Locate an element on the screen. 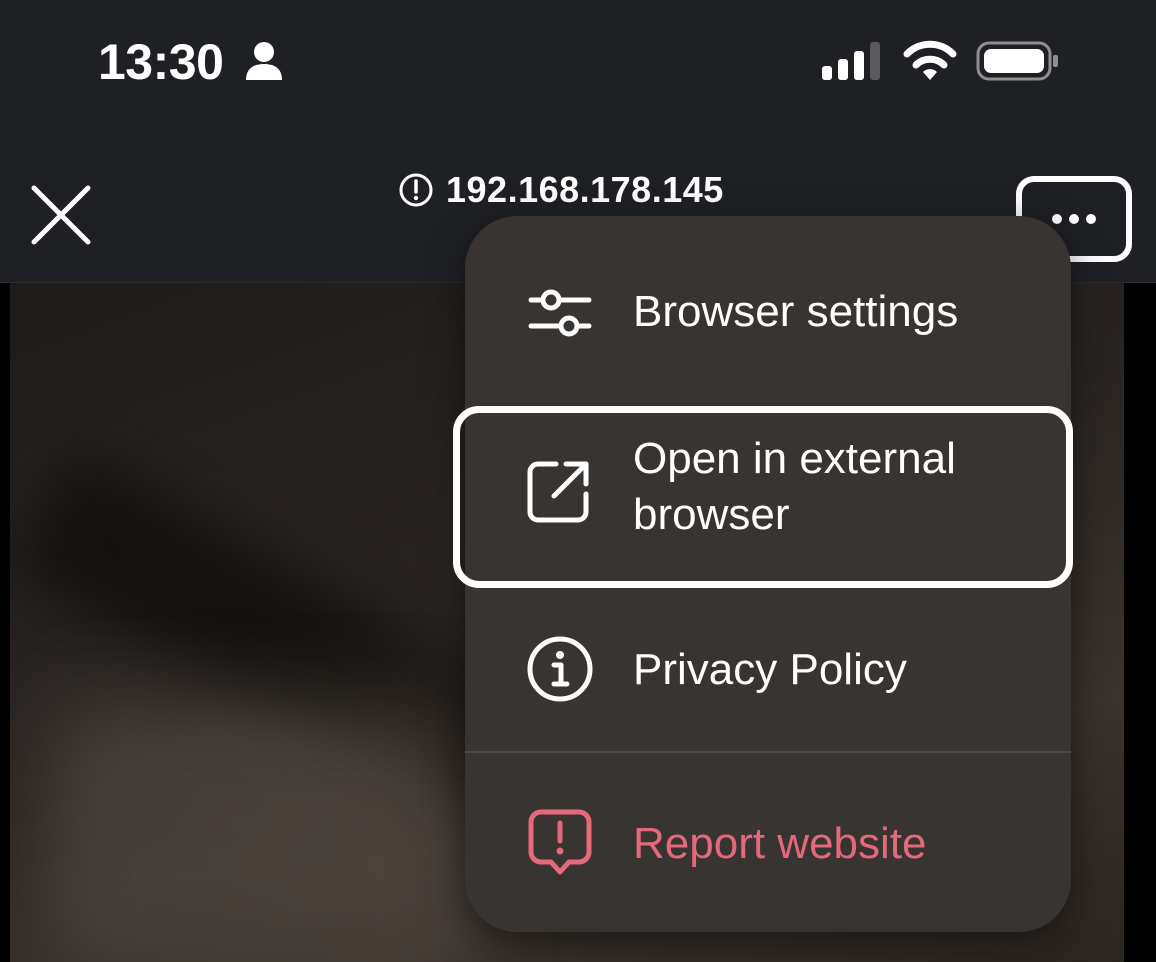 This screenshot has width=1156, height=962. more-dots-icon is located at coordinates (1074, 219).